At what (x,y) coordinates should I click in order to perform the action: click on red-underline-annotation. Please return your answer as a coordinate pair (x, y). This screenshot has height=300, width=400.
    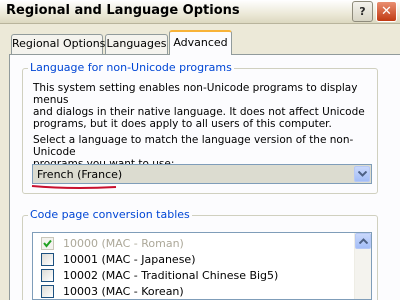
    Looking at the image, I should click on (74, 187).